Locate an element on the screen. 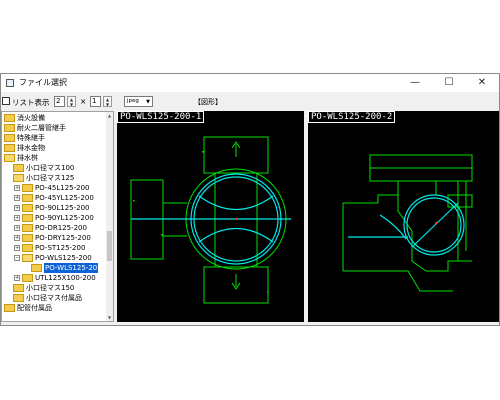 This screenshot has width=500, height=400. rows-input: 1 is located at coordinates (95, 101).